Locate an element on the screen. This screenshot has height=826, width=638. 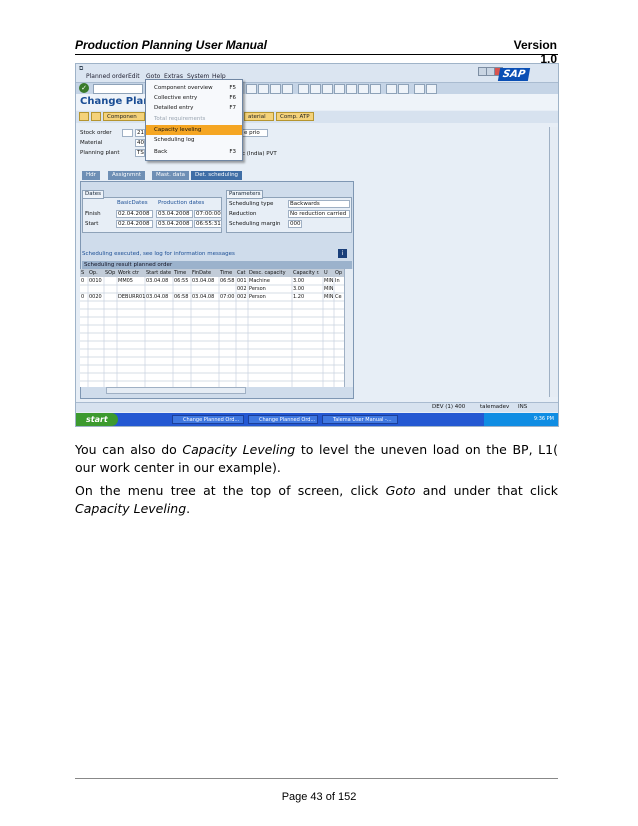
col-start-date: Start date is located at coordinates (158, 273).